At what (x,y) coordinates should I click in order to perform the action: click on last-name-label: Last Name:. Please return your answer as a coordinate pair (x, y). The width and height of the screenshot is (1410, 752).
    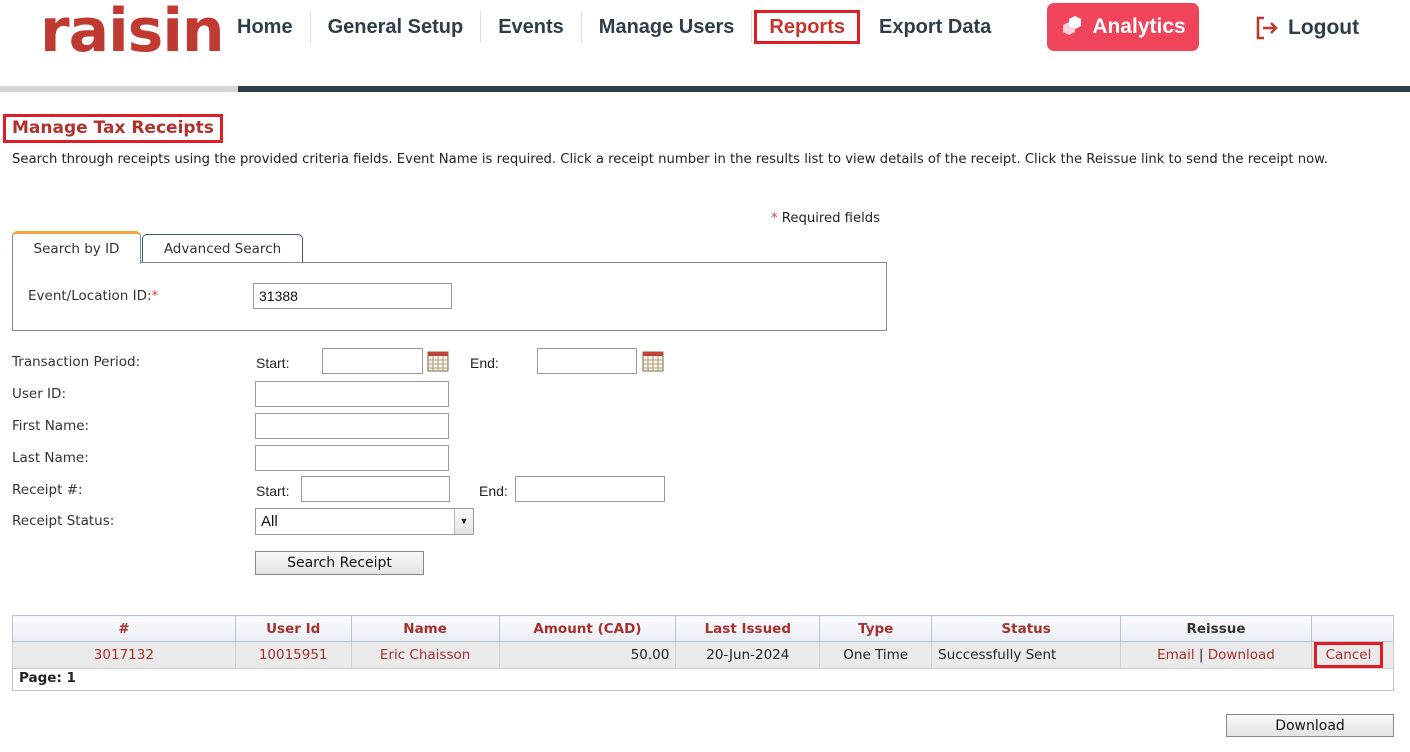
    Looking at the image, I should click on (50, 458).